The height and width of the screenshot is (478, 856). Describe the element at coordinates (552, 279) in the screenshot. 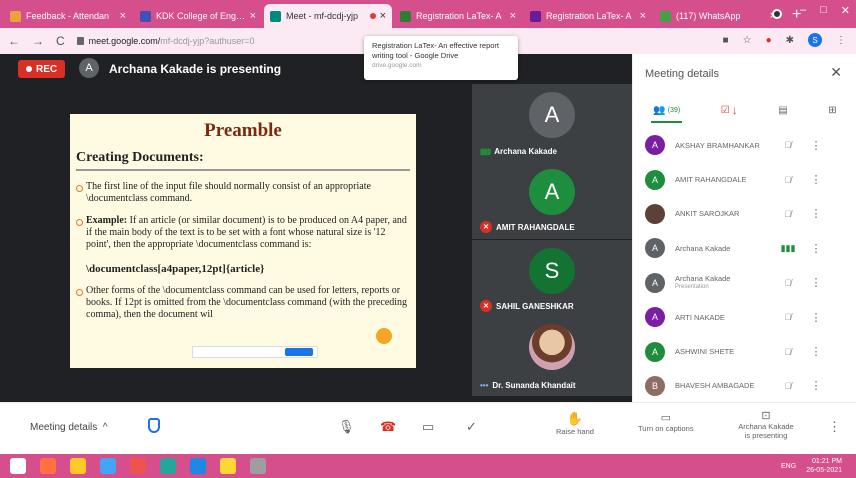

I see `participant-tile: S ✕ SAHIL GANESHKAR` at that location.